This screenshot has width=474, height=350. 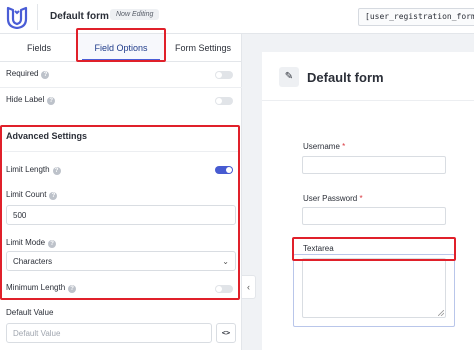 What do you see at coordinates (345, 77) in the screenshot?
I see `canvas-form-title: Default form` at bounding box center [345, 77].